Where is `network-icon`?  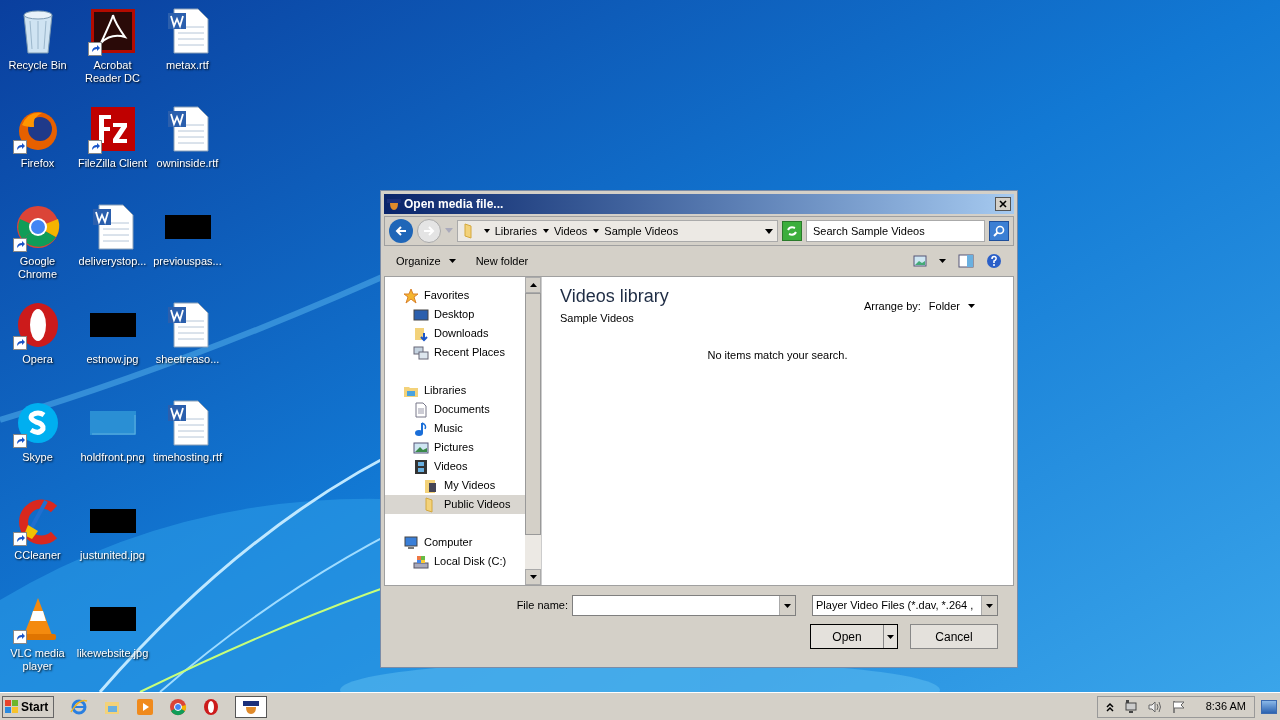
network-icon is located at coordinates (1130, 706).